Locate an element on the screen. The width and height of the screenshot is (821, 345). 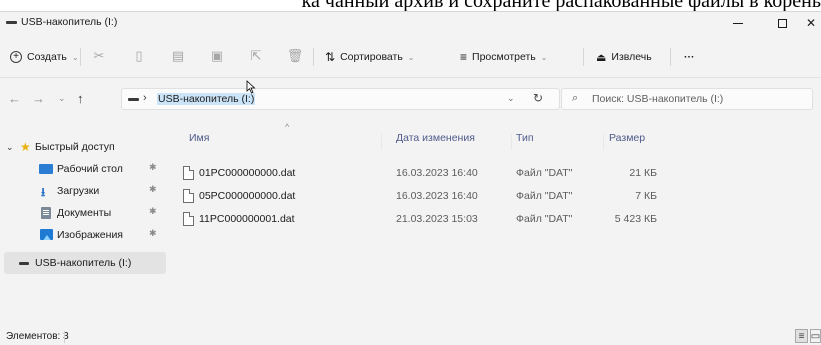
details-view-button: ≡ is located at coordinates (801, 336).